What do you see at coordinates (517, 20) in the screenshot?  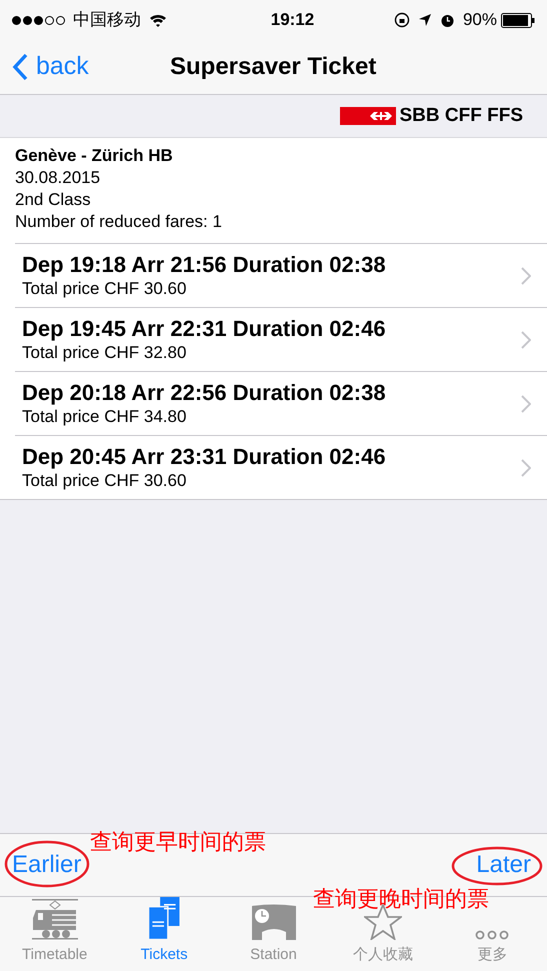 I see `battery-icon` at bounding box center [517, 20].